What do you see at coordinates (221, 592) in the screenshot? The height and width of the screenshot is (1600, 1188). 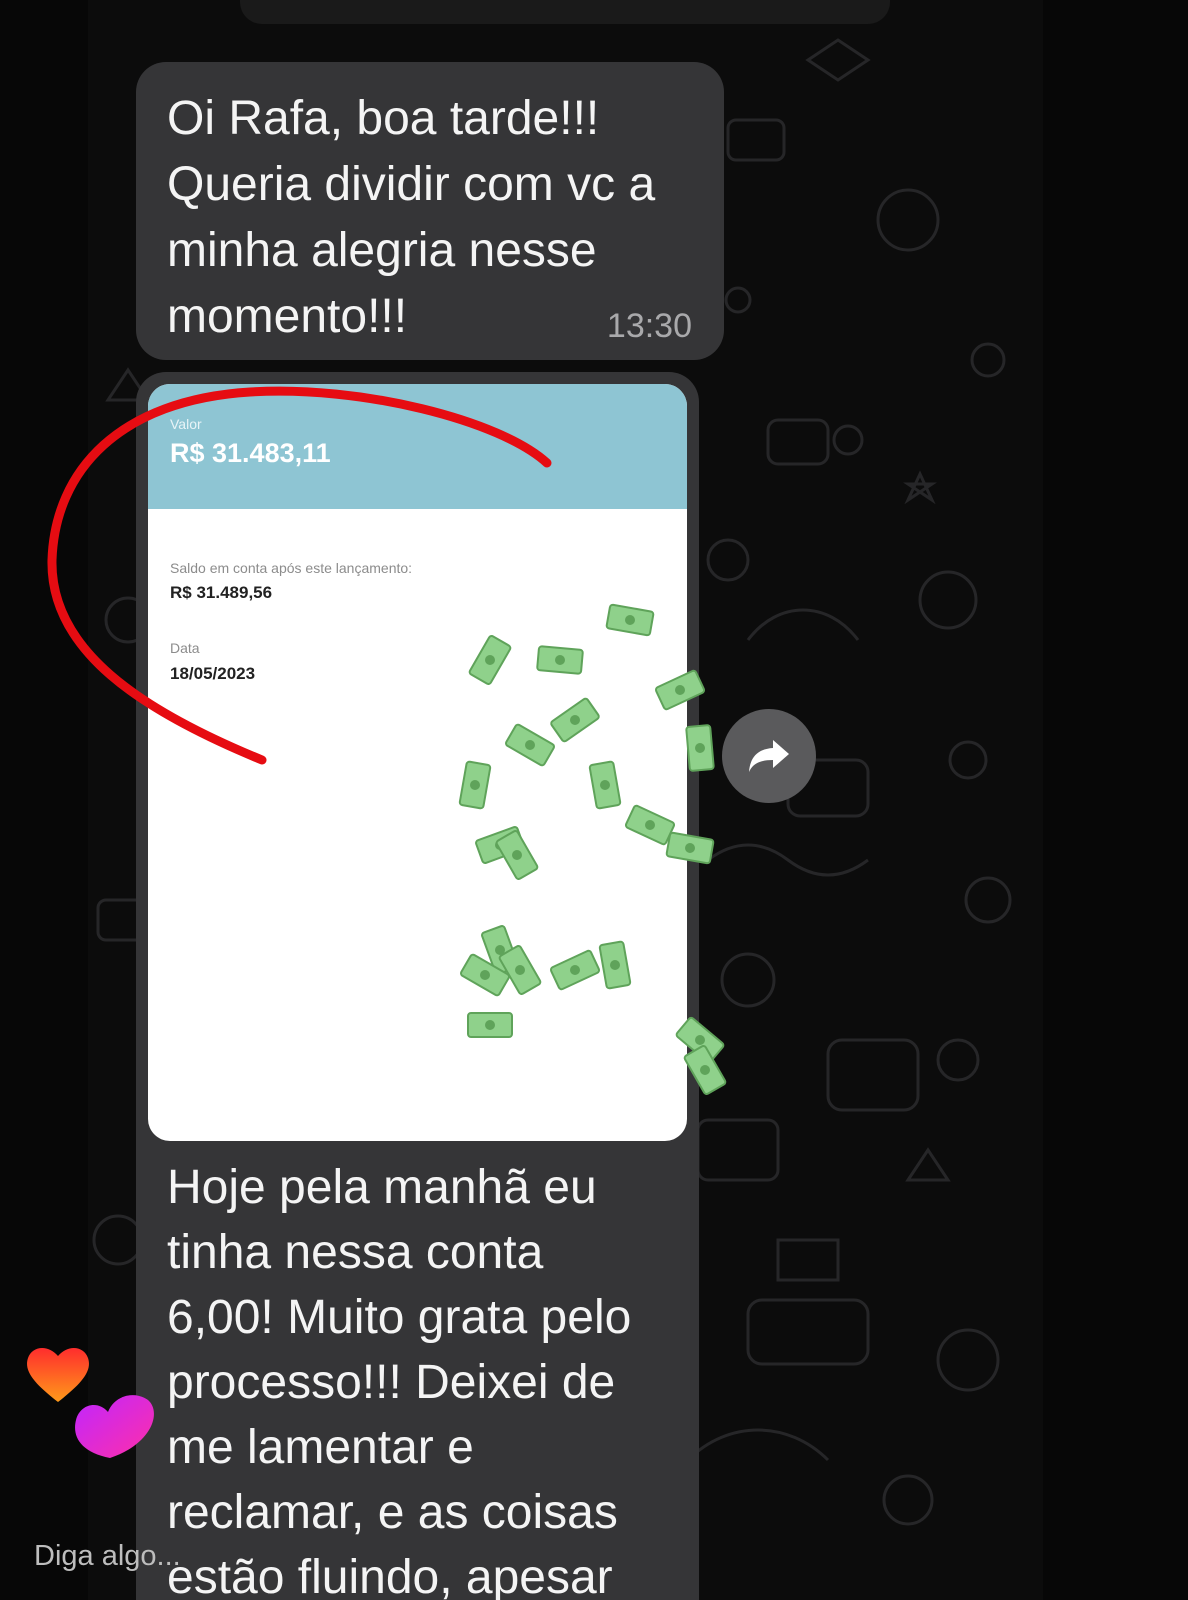 I see `receipt-balance-value: R$ 31.489,56` at bounding box center [221, 592].